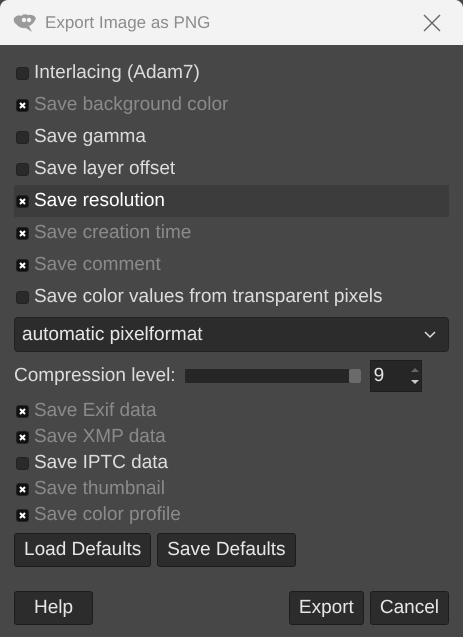 This screenshot has height=637, width=463. What do you see at coordinates (226, 550) in the screenshot?
I see `defaults-button: Save Defaults` at bounding box center [226, 550].